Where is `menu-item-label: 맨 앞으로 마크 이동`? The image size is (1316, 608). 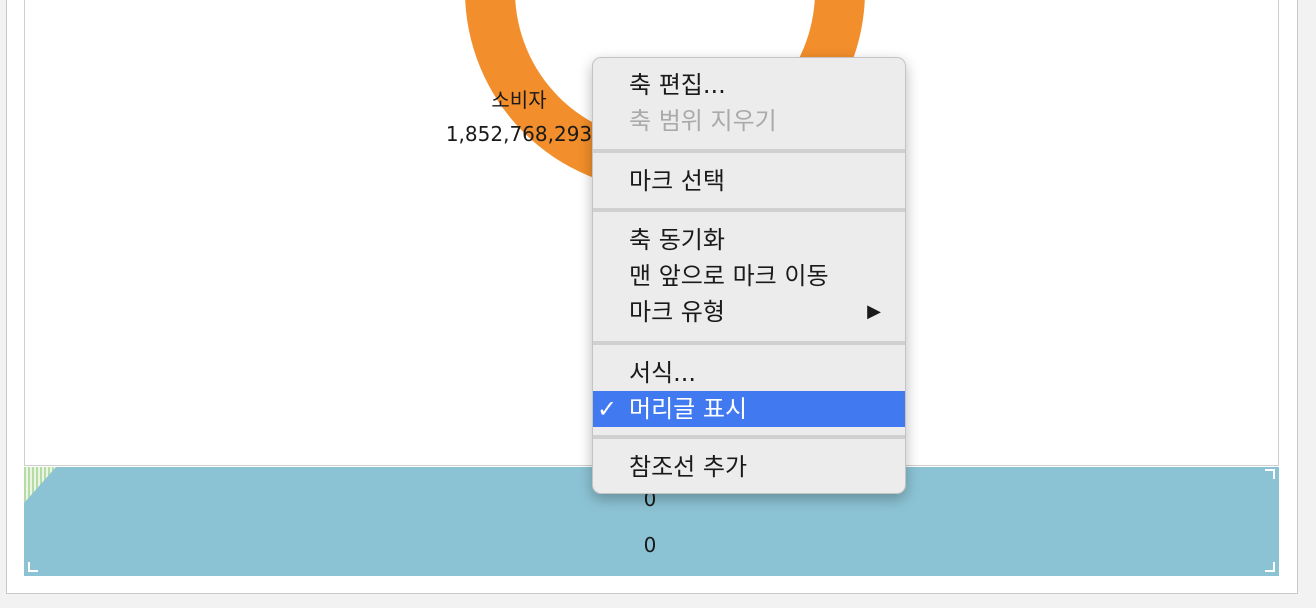 menu-item-label: 맨 앞으로 마크 이동 is located at coordinates (729, 276).